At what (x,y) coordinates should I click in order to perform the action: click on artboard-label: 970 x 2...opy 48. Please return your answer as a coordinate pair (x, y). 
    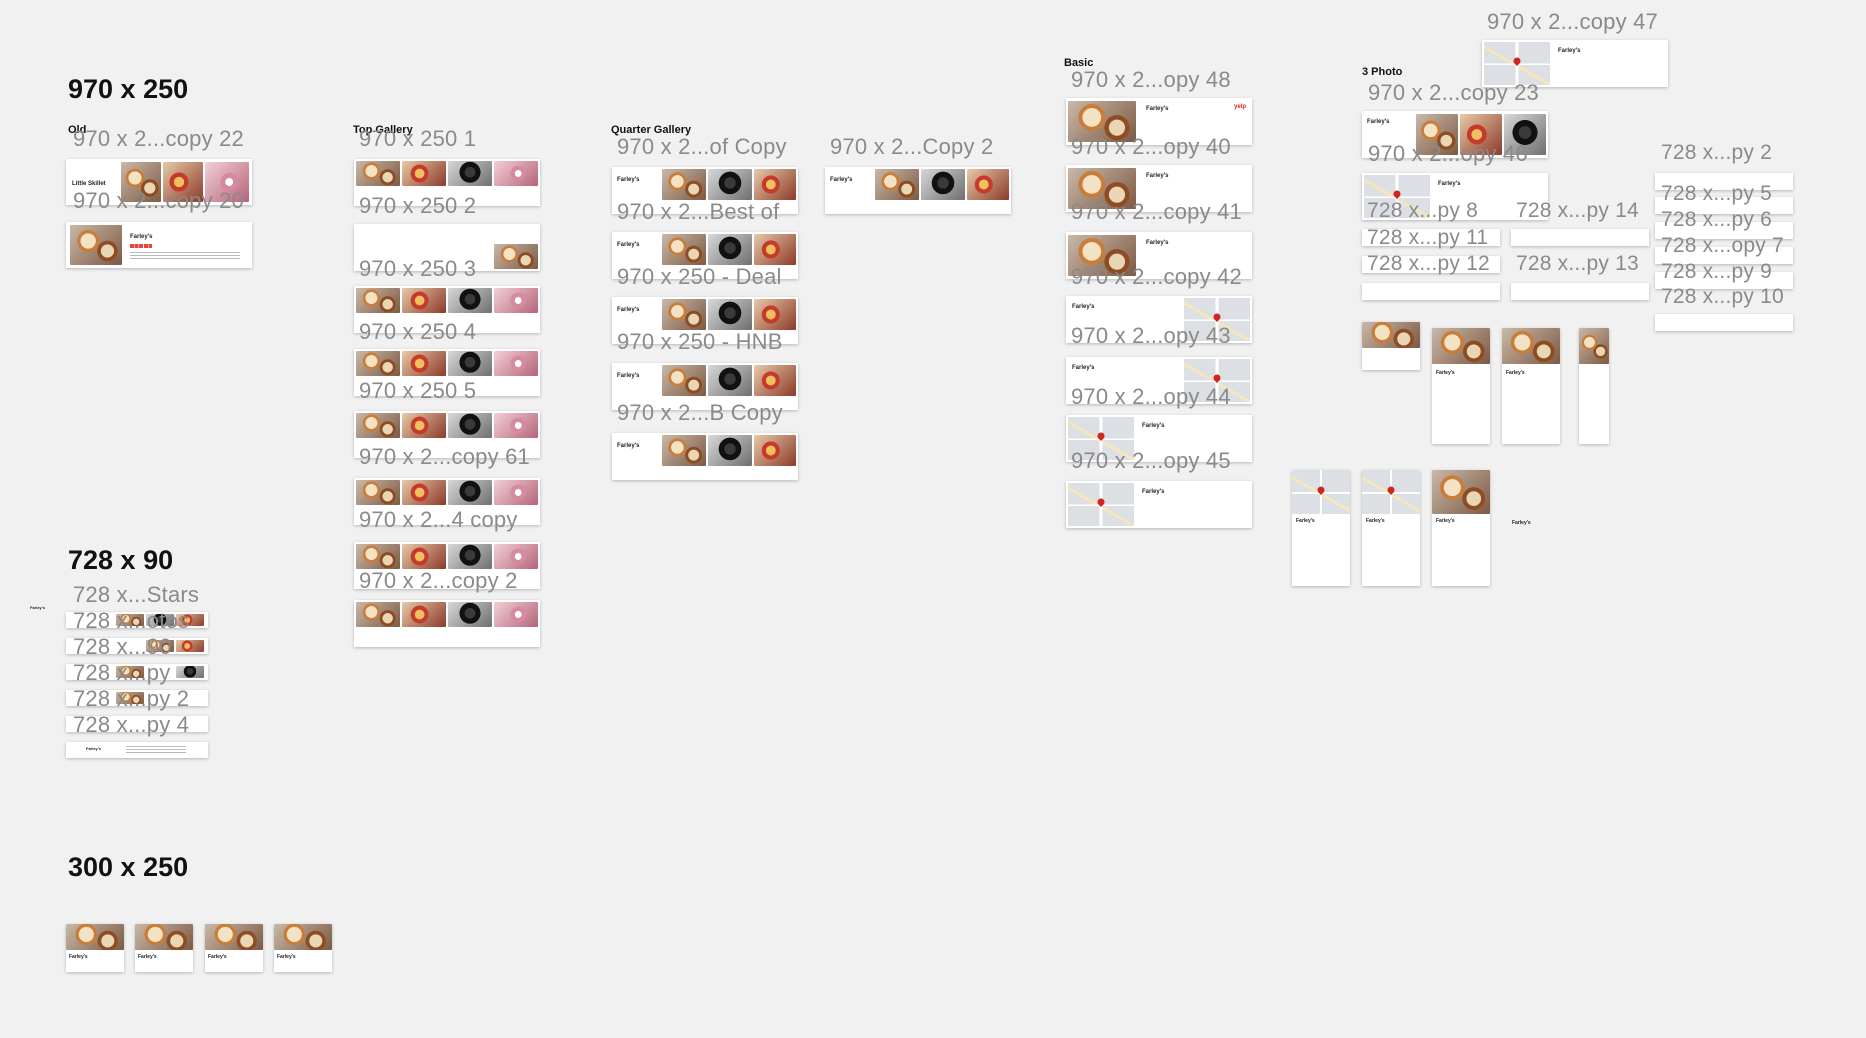
    Looking at the image, I should click on (1151, 80).